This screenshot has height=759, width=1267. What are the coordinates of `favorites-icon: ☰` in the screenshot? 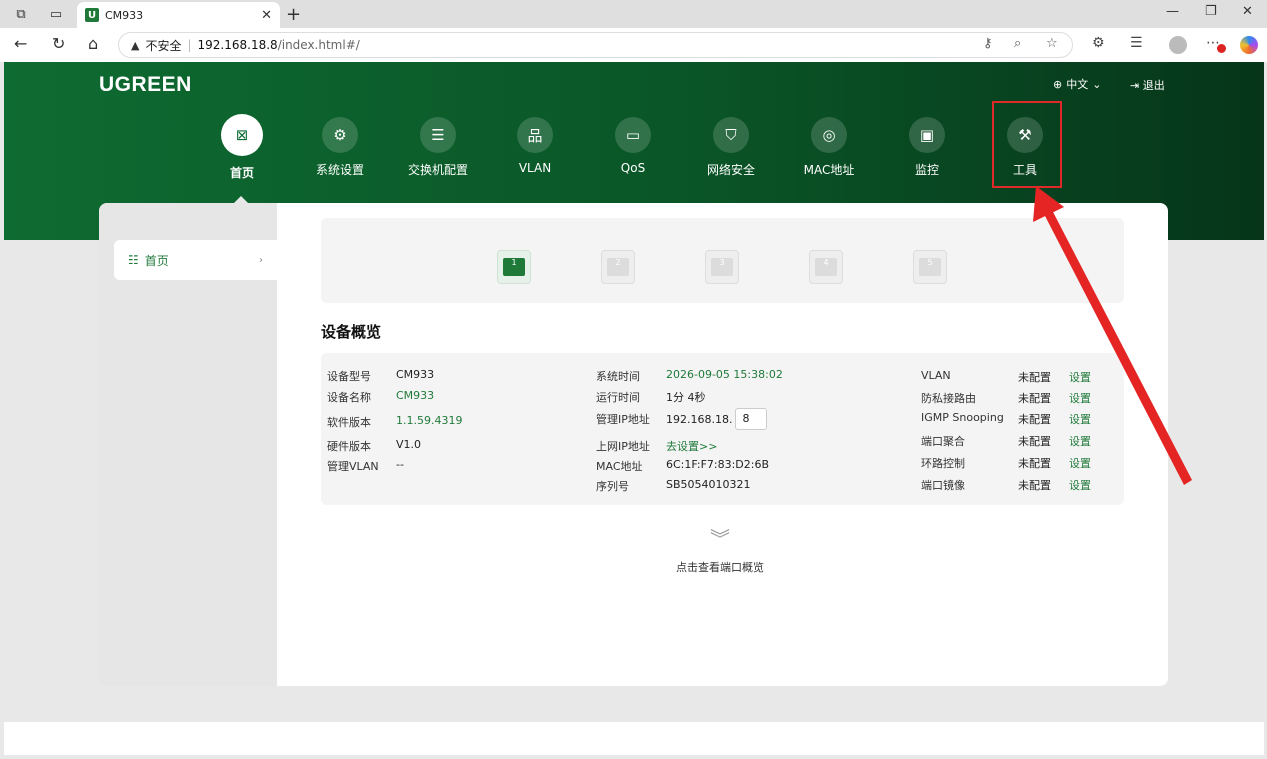 It's located at (1136, 43).